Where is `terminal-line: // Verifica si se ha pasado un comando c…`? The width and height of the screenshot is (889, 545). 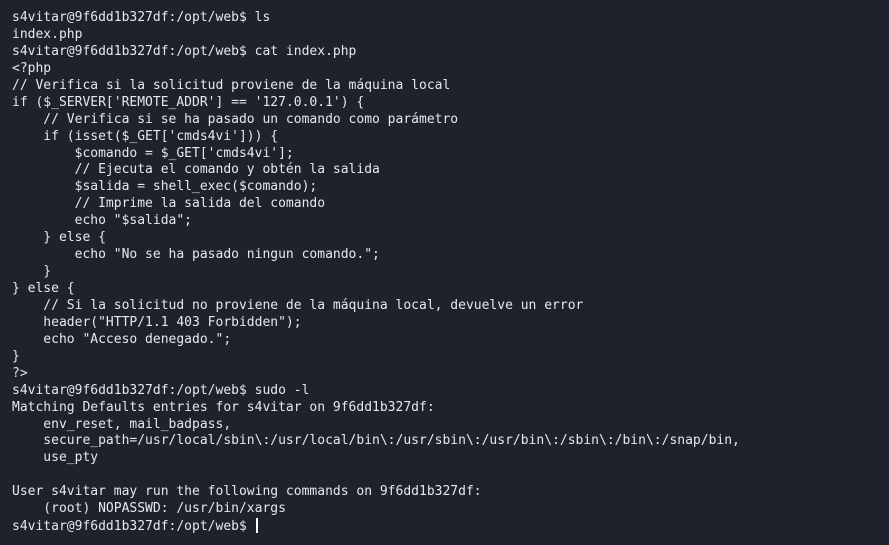
terminal-line: // Verifica si se ha pasado un comando c… is located at coordinates (235, 119).